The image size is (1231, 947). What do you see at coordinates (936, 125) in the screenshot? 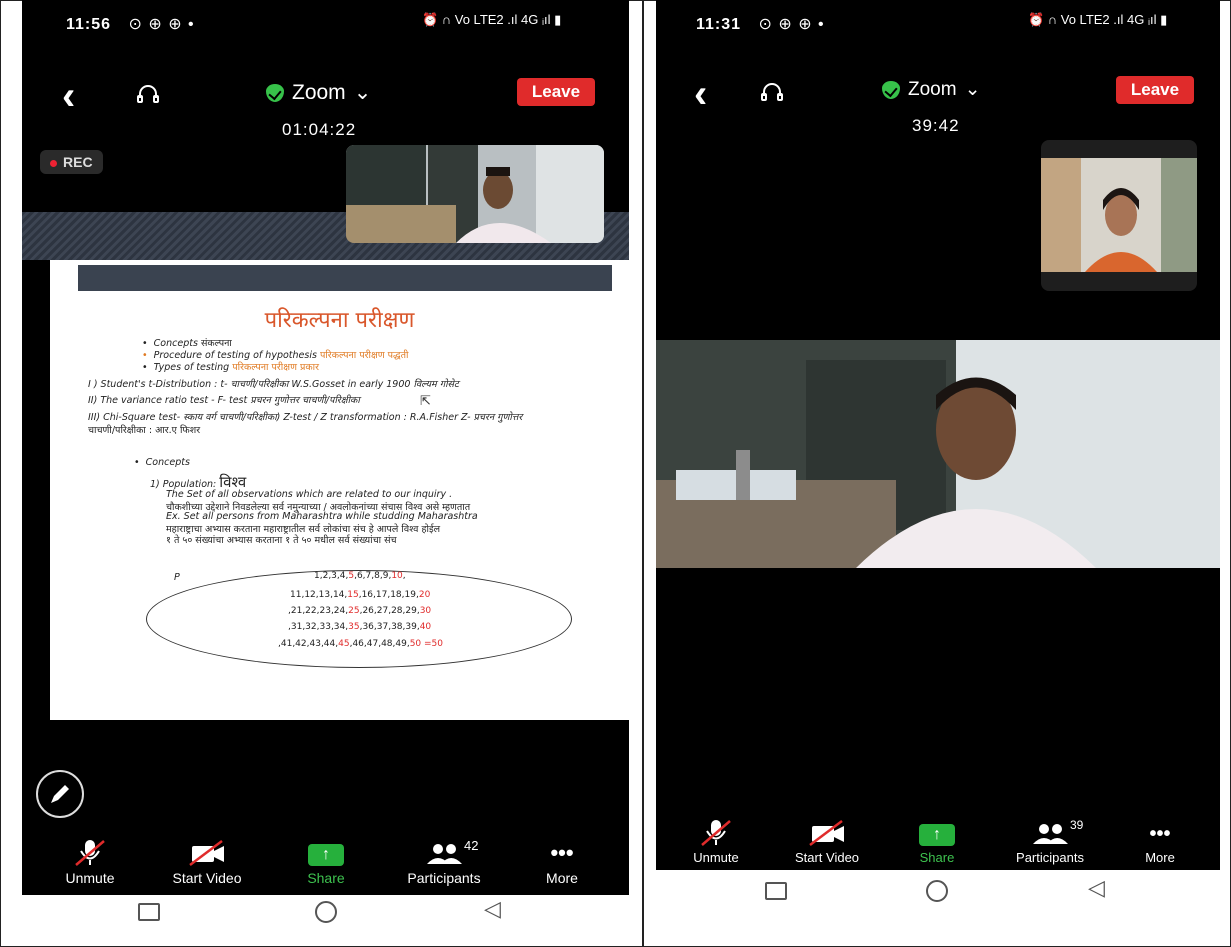
I see `meeting-timer: 39:42` at bounding box center [936, 125].